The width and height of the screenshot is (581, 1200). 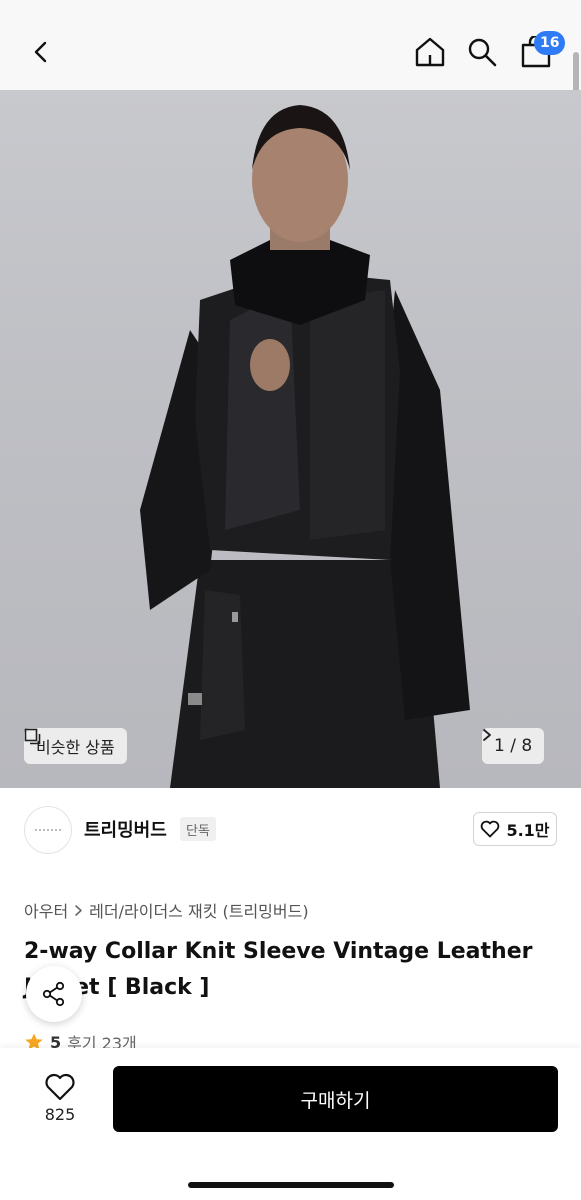 I want to click on buy-button: 구매하기, so click(x=335, y=1099).